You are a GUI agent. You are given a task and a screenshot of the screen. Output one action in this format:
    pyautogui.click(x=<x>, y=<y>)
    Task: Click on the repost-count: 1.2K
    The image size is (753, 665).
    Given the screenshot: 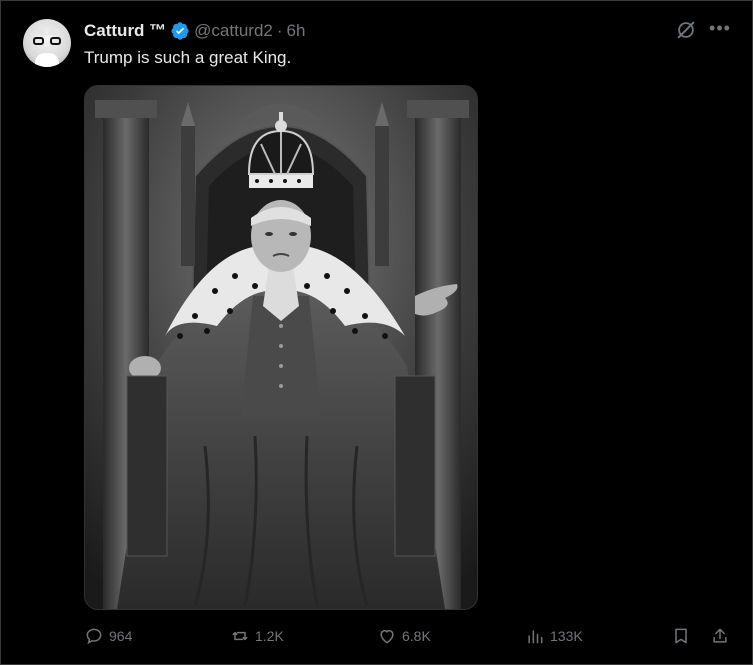 What is the action you would take?
    pyautogui.click(x=269, y=636)
    